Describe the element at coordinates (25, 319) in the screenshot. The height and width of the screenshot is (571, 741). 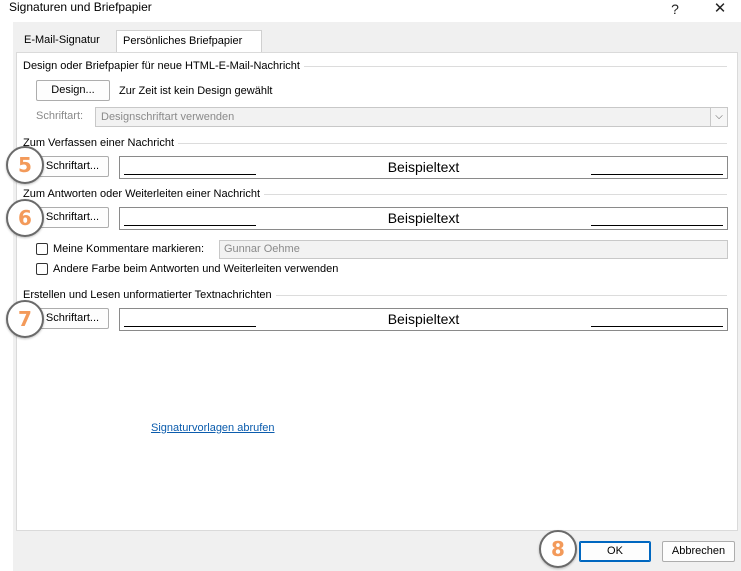
I see `step-callout-7: 7` at that location.